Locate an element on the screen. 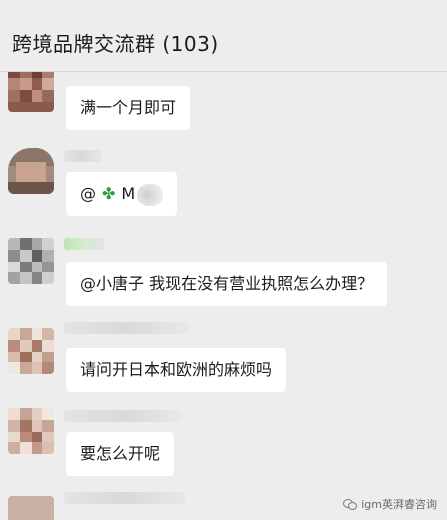  message-bubble: @小唐子 我现在没有营业执照怎么办理？ is located at coordinates (227, 284).